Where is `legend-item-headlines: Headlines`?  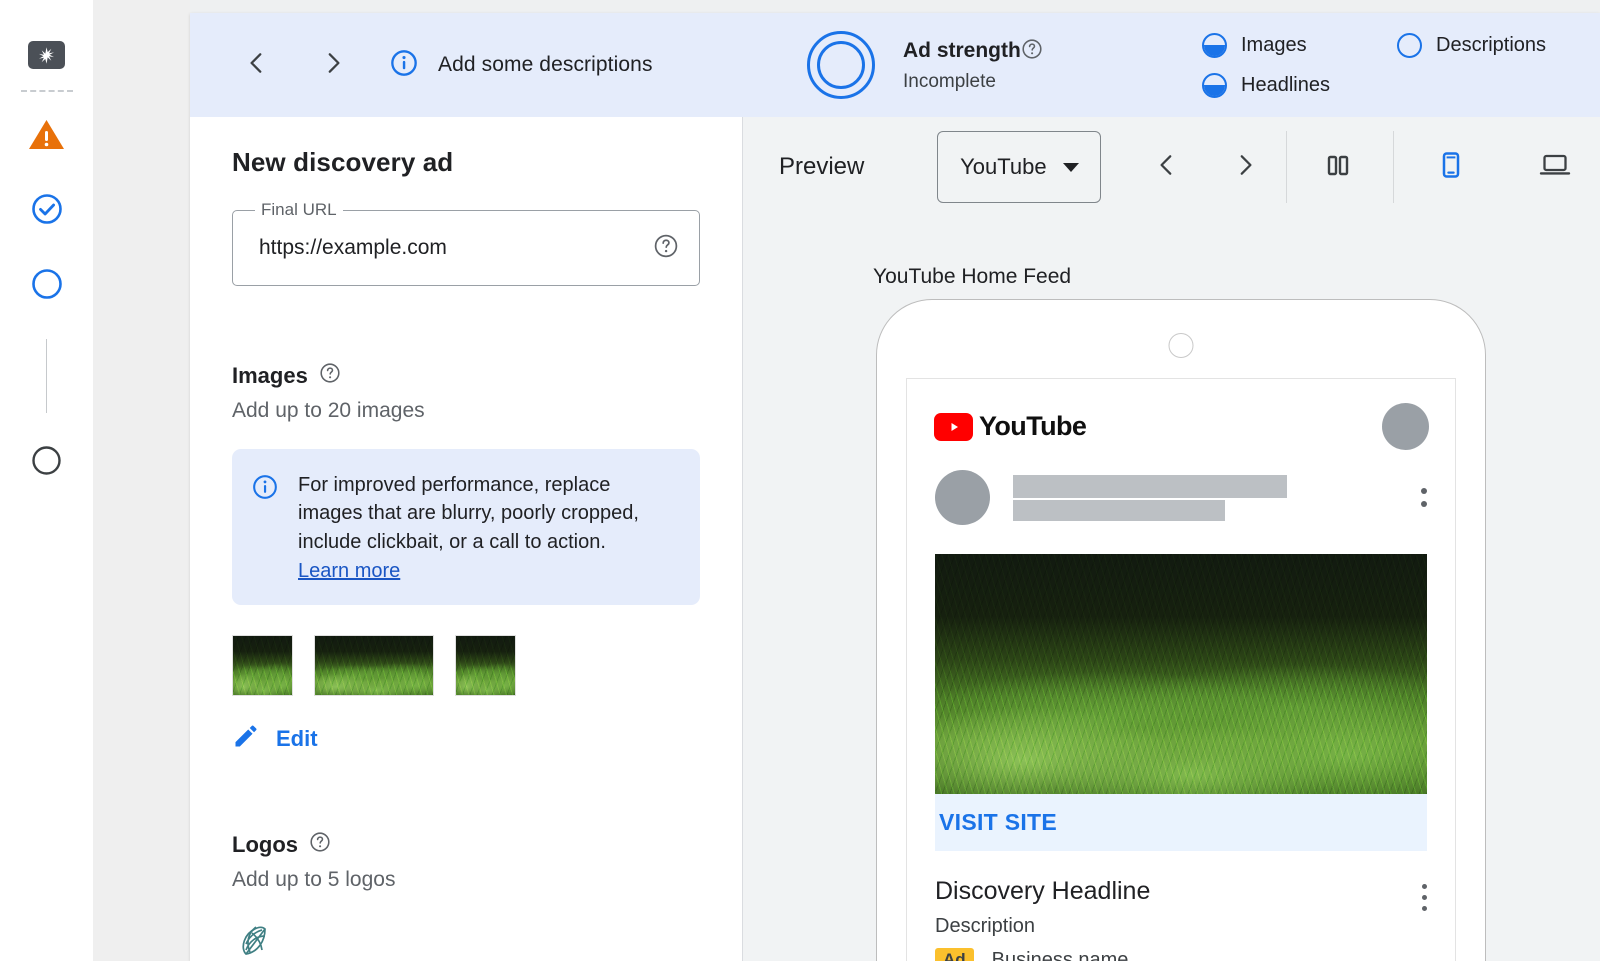
legend-item-headlines: Headlines is located at coordinates (1299, 85).